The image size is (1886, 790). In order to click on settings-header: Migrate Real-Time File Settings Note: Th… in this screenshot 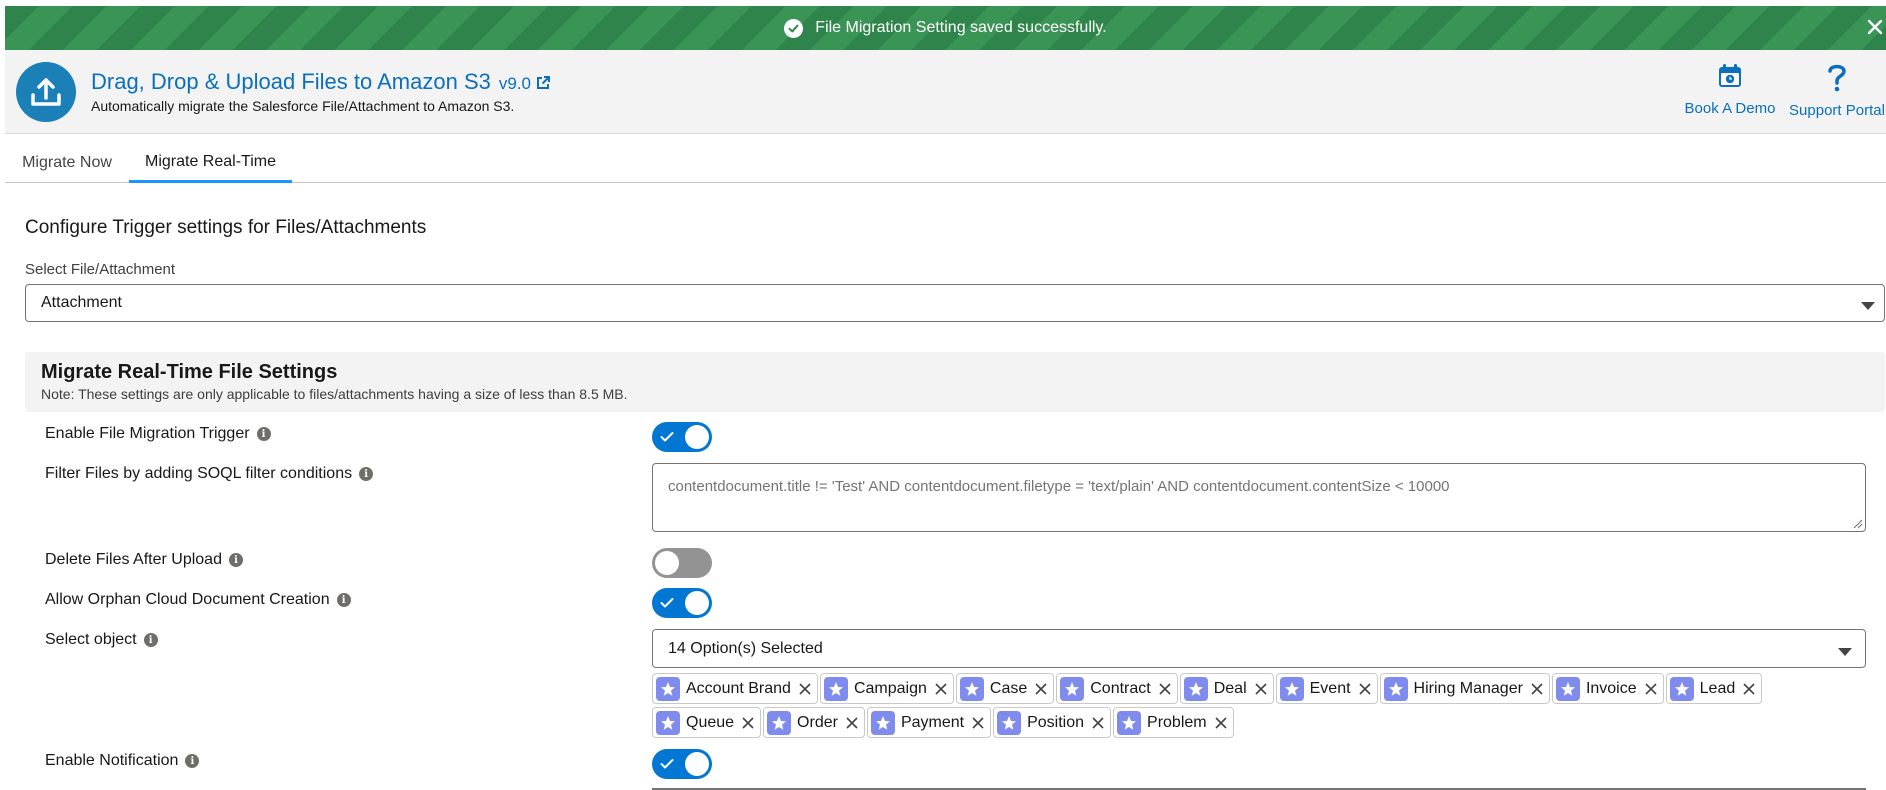, I will do `click(955, 382)`.